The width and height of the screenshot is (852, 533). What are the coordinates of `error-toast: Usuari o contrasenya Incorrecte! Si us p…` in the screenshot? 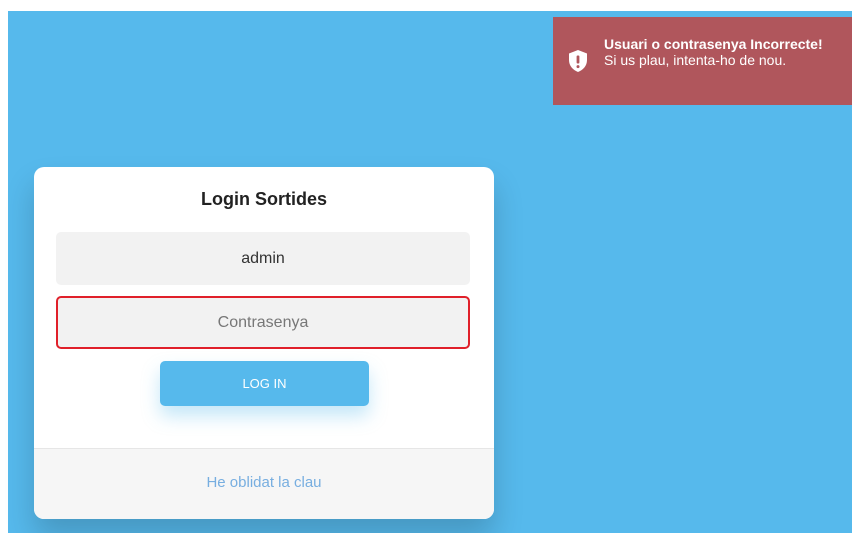 It's located at (702, 61).